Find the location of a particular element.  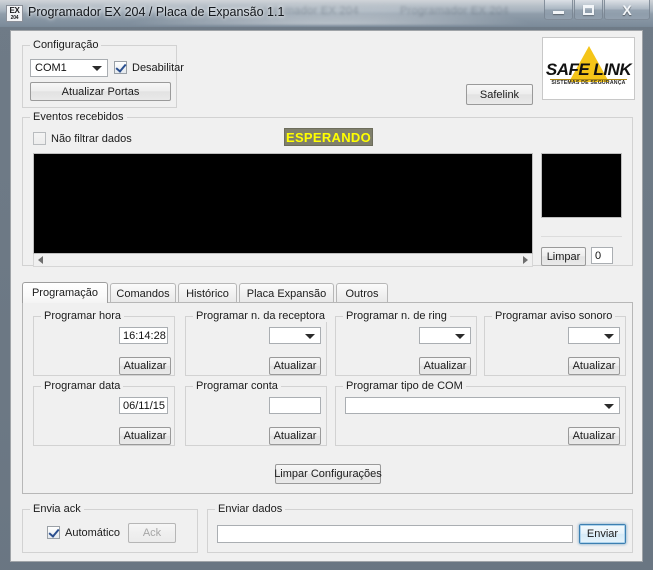

program-aviso-title: Programar aviso sonoro is located at coordinates (554, 316).